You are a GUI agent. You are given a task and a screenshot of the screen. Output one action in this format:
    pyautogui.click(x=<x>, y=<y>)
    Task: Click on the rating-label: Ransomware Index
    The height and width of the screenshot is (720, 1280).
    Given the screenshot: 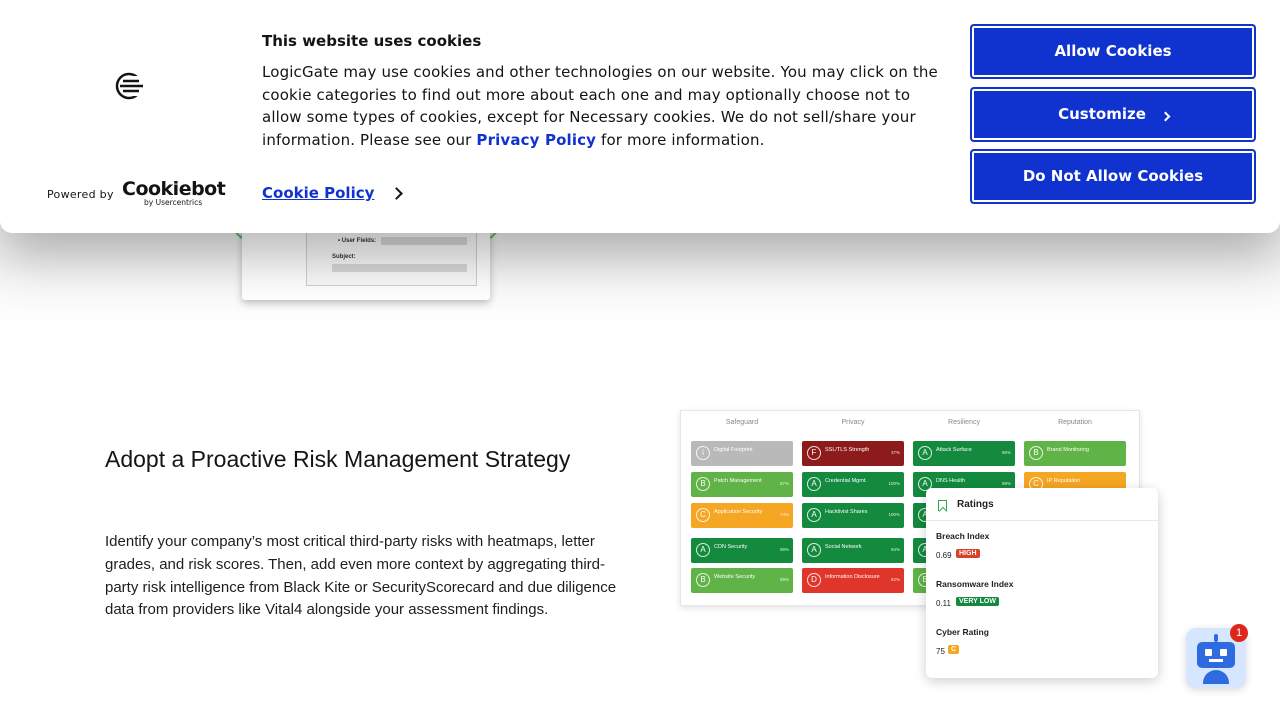 What is the action you would take?
    pyautogui.click(x=975, y=584)
    